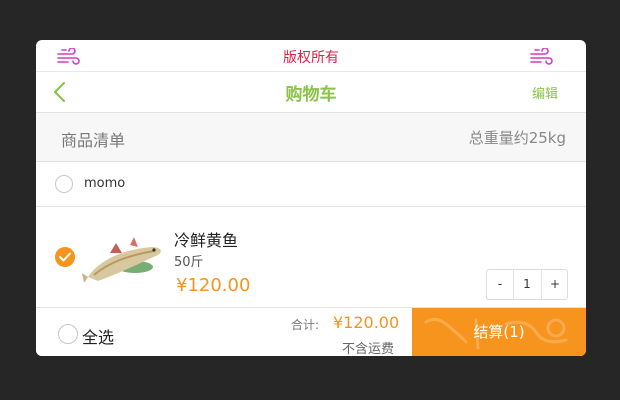 Image resolution: width=620 pixels, height=400 pixels. Describe the element at coordinates (311, 137) in the screenshot. I see `list-header: 商品清单 总重量约25kg` at that location.